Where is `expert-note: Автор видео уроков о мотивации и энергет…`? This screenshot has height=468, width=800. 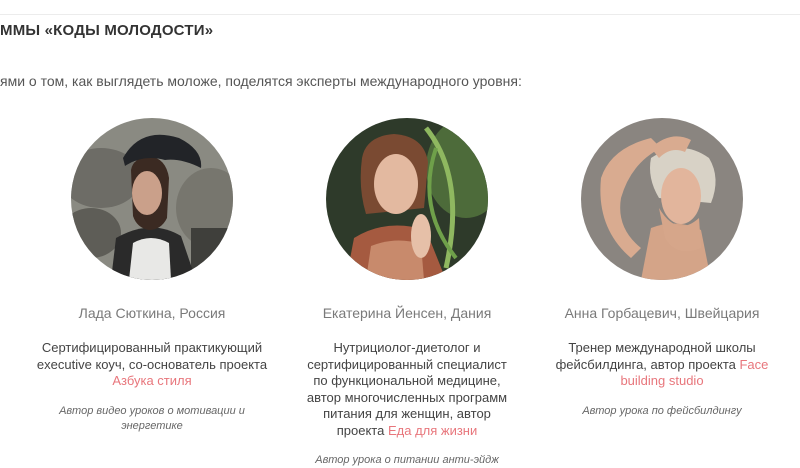
expert-note: Автор видео уроков о мотивации и энергет… is located at coordinates (152, 418).